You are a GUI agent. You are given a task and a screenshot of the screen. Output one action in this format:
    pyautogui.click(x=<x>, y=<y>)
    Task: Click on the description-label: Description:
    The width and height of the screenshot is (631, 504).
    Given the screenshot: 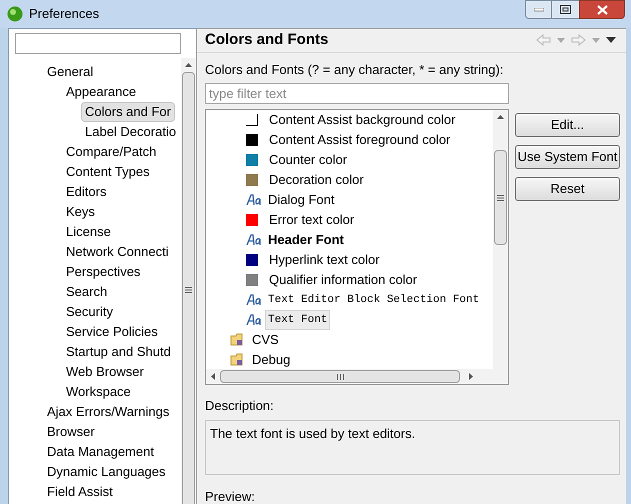 What is the action you would take?
    pyautogui.click(x=240, y=406)
    